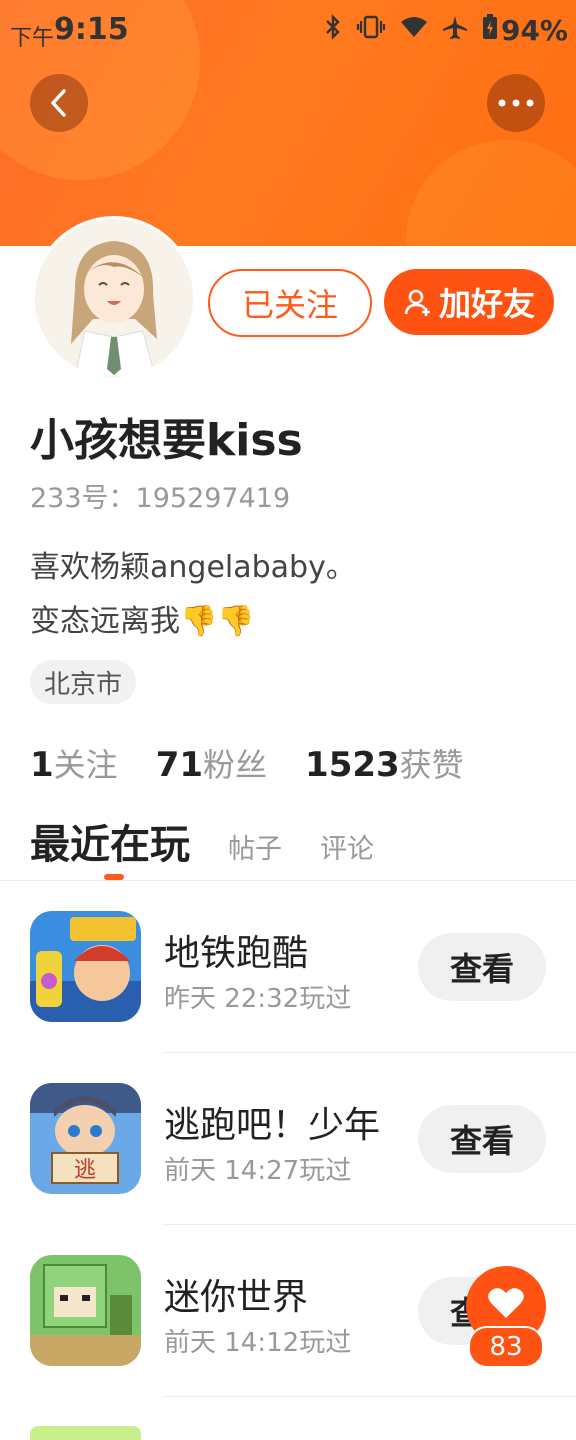 Image resolution: width=576 pixels, height=1440 pixels. Describe the element at coordinates (85, 1138) in the screenshot. I see `game-icon: 逃` at that location.